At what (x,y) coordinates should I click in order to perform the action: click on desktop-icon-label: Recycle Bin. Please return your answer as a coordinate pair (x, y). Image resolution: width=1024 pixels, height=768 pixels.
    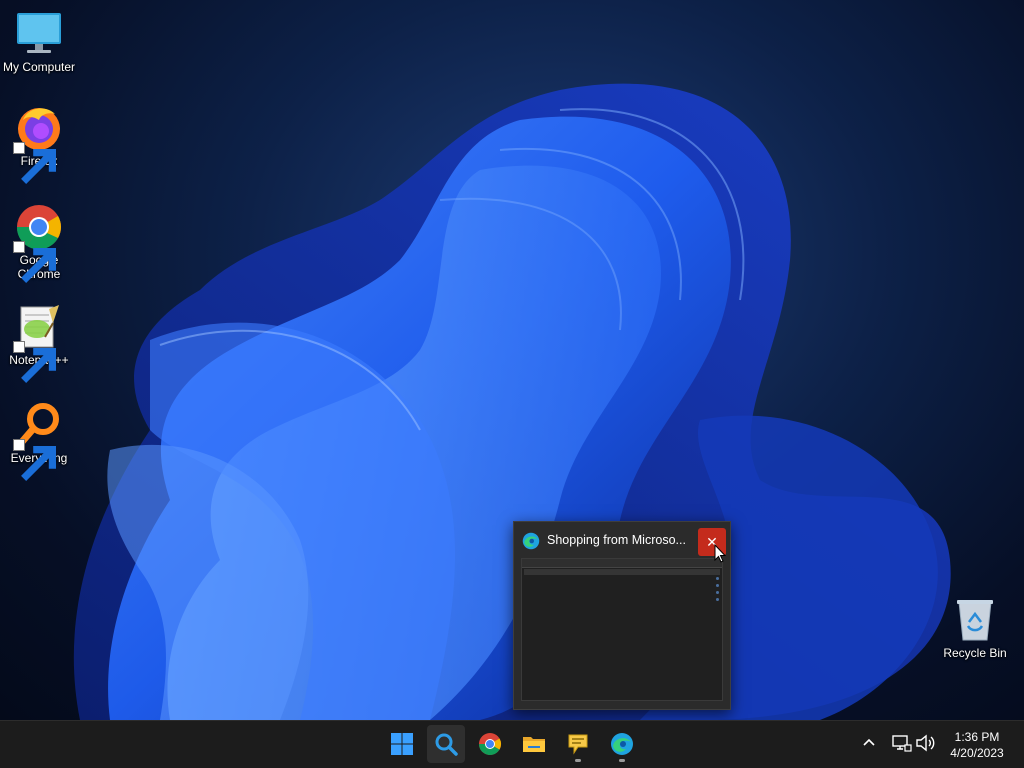
    Looking at the image, I should click on (975, 653).